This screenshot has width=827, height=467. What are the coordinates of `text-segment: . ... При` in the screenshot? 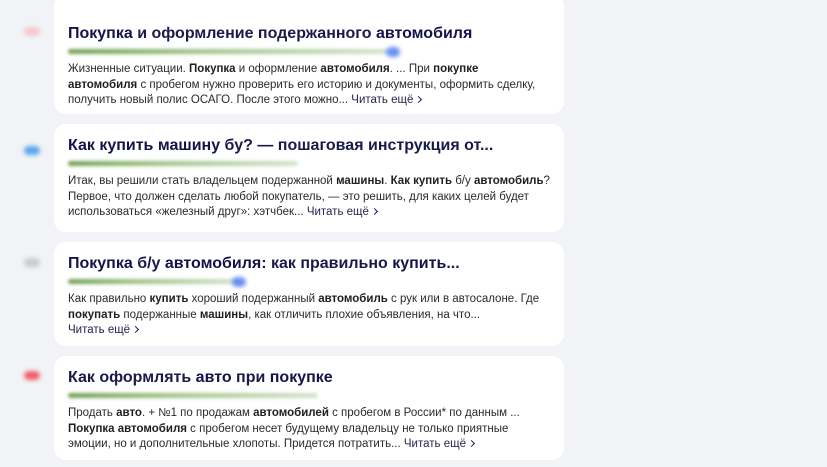 It's located at (411, 69).